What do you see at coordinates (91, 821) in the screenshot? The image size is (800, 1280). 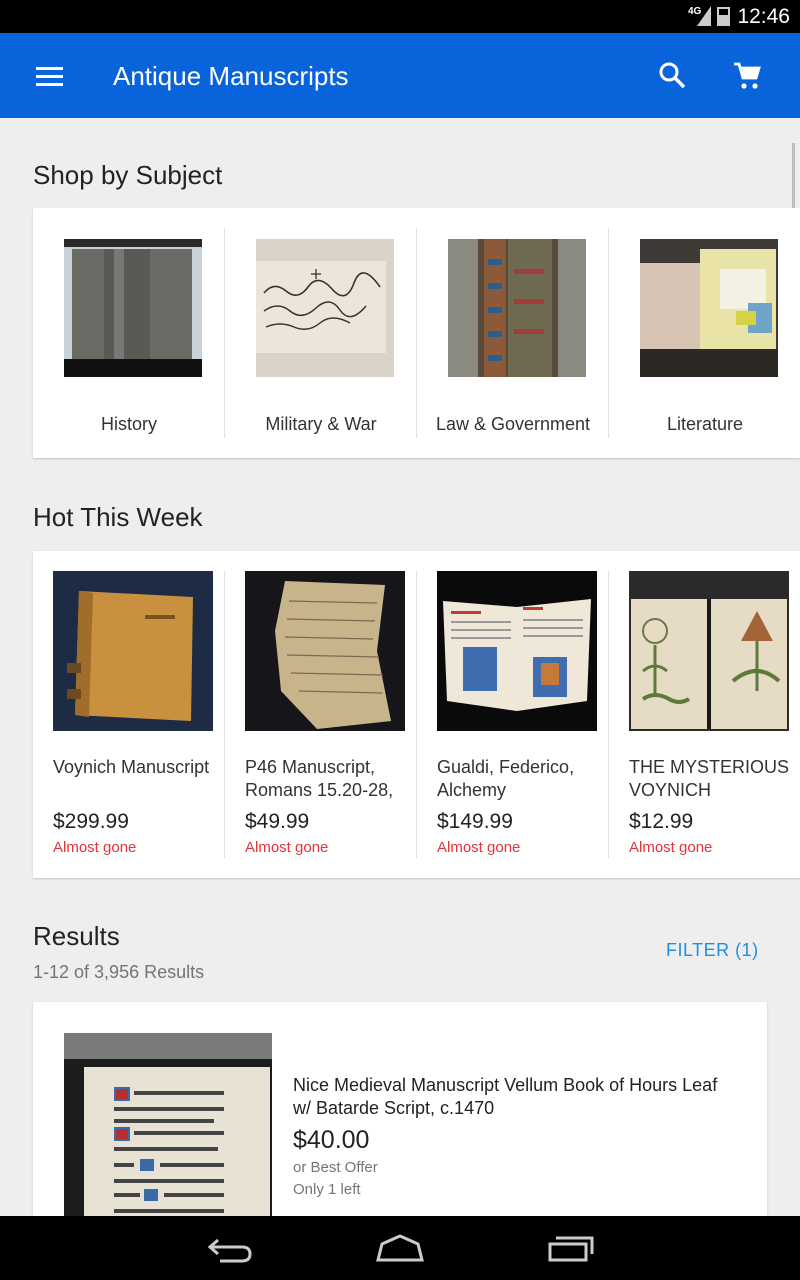 I see `item-price: $299.99` at bounding box center [91, 821].